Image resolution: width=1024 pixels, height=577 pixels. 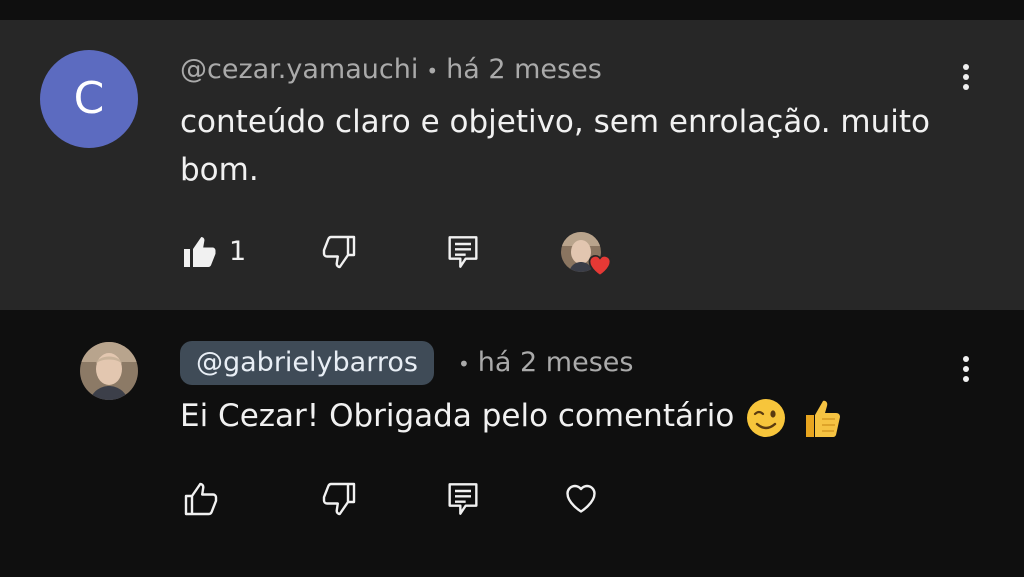 What do you see at coordinates (966, 372) in the screenshot?
I see `reply-kebab-menu-icon` at bounding box center [966, 372].